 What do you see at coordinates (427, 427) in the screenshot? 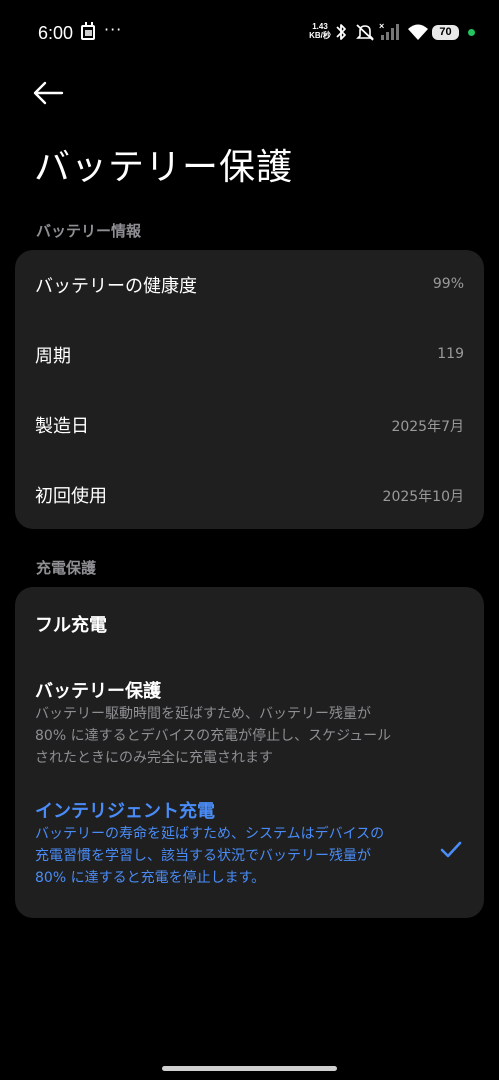
I see `manufacture-date-value: 2025年7月` at bounding box center [427, 427].